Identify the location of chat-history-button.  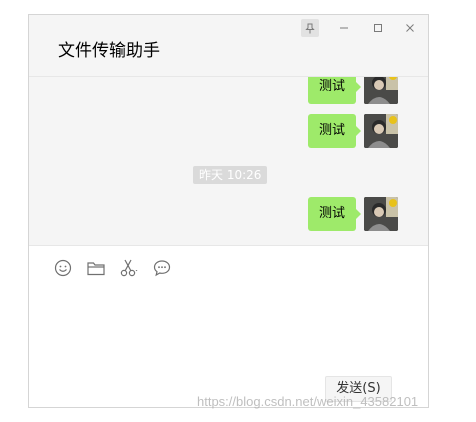
(162, 268).